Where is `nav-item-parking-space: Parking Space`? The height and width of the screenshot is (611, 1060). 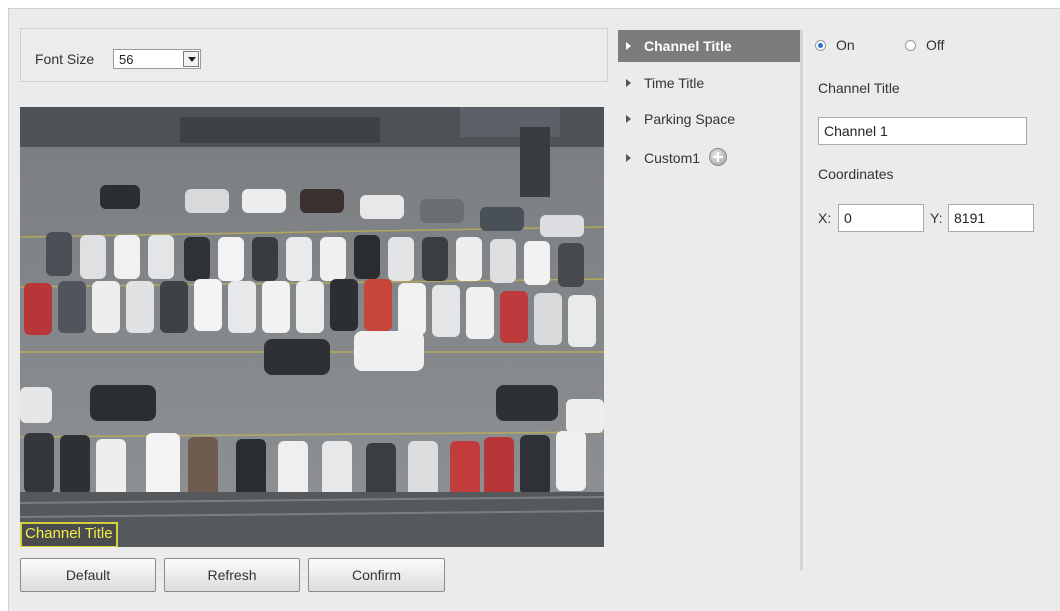
nav-item-parking-space: Parking Space is located at coordinates (709, 119).